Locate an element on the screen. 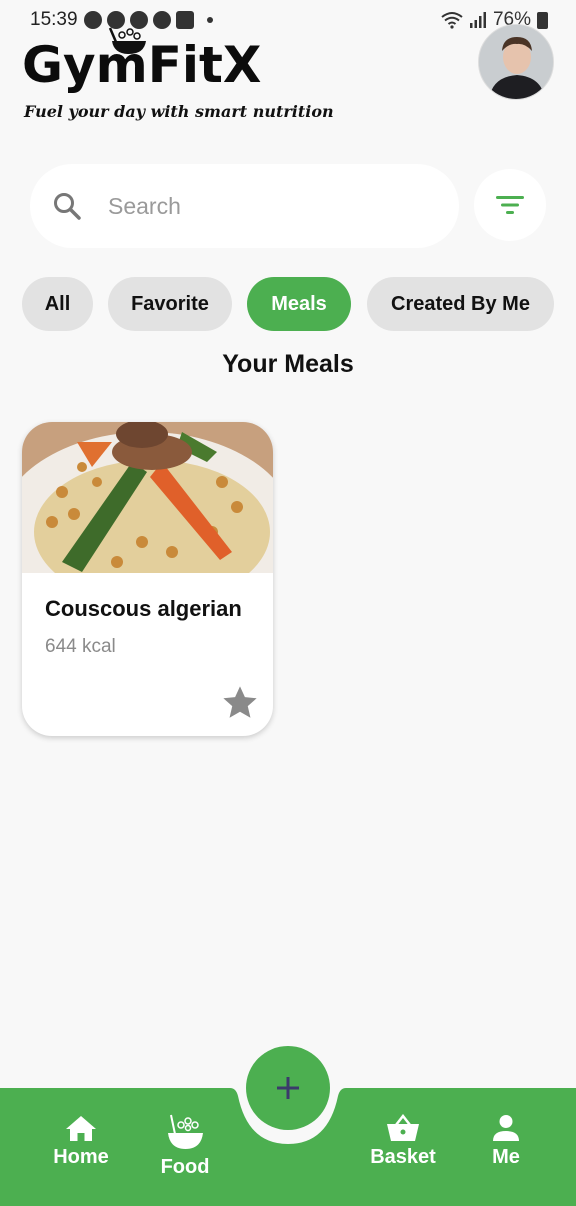  app-logo: GymFitX is located at coordinates (142, 65).